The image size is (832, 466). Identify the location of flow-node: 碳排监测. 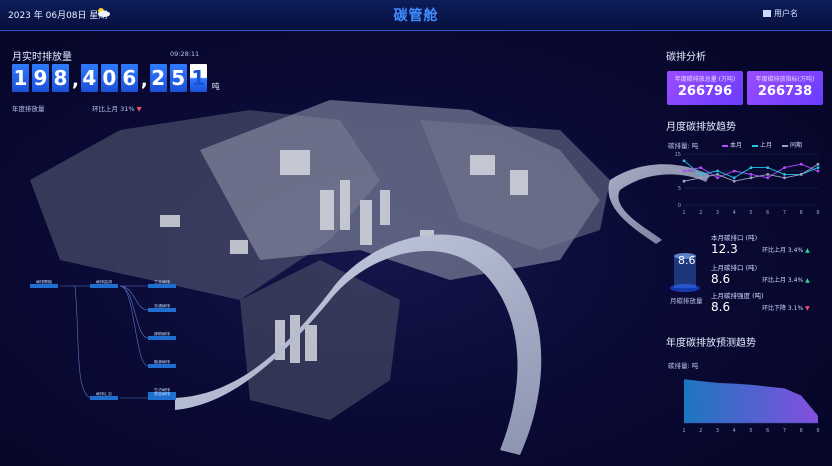
(104, 284).